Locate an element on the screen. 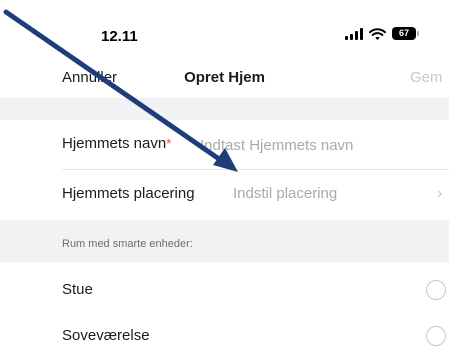 The width and height of the screenshot is (449, 352). rooms-section-header: Rum med smarte enheder: is located at coordinates (127, 244).